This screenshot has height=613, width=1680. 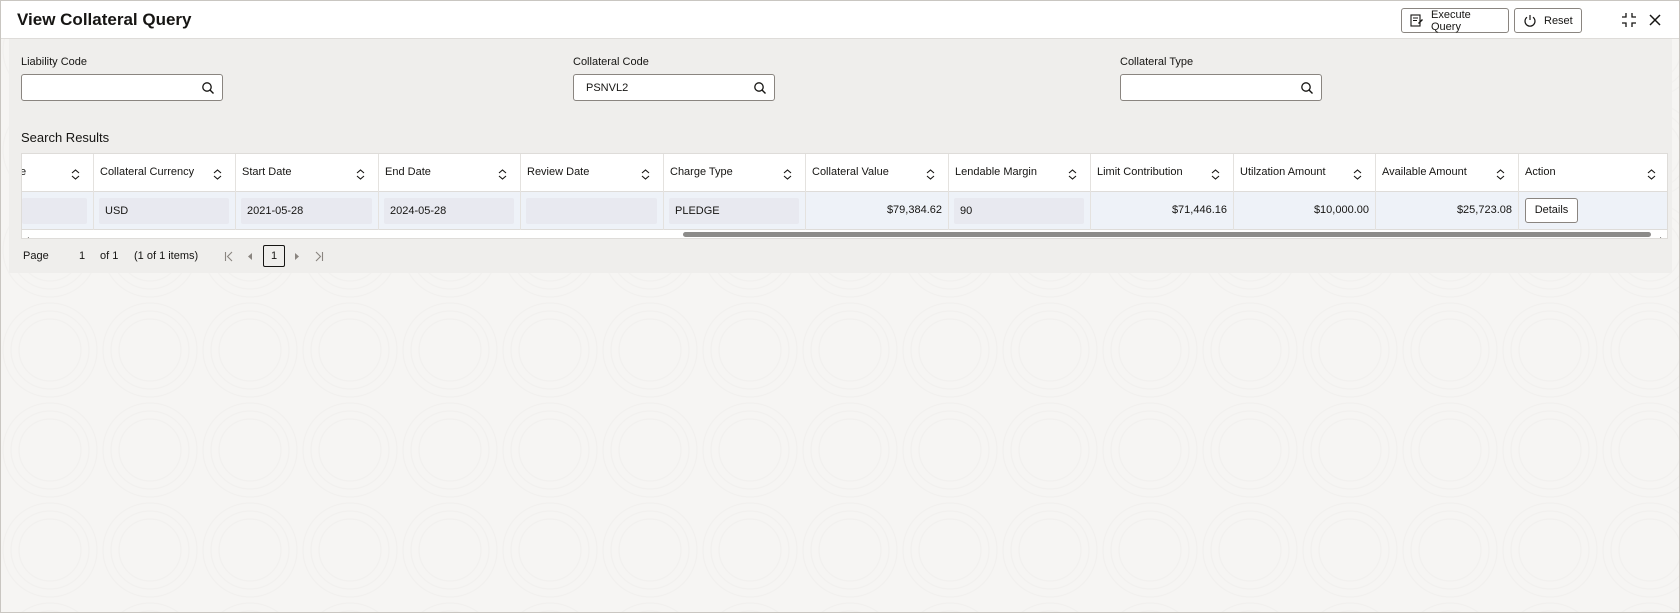 I want to click on review-date-value, so click(x=591, y=211).